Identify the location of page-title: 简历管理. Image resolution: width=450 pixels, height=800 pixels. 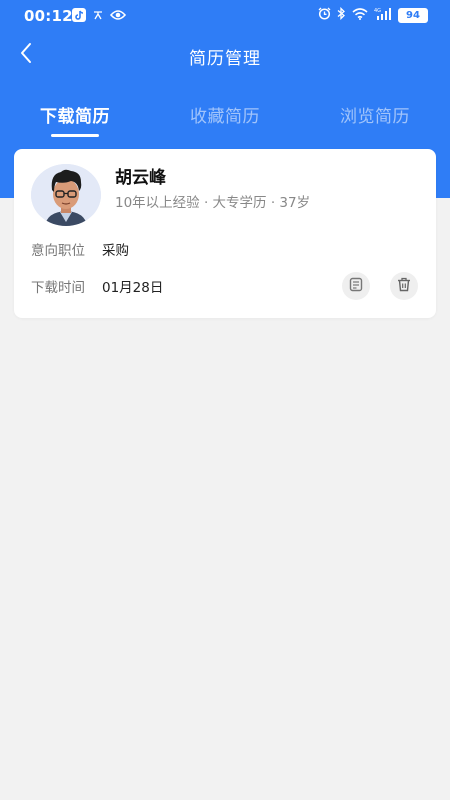
(225, 59).